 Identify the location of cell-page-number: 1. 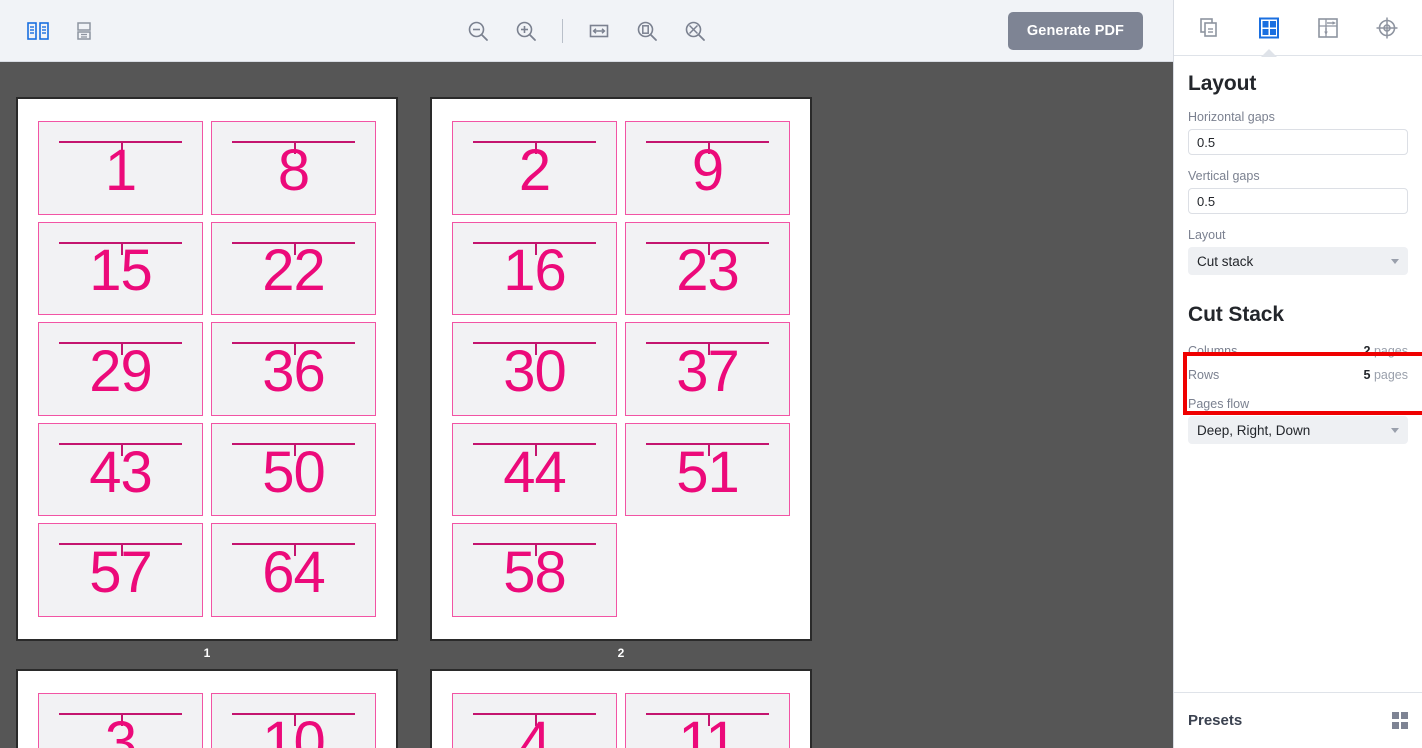
(120, 170).